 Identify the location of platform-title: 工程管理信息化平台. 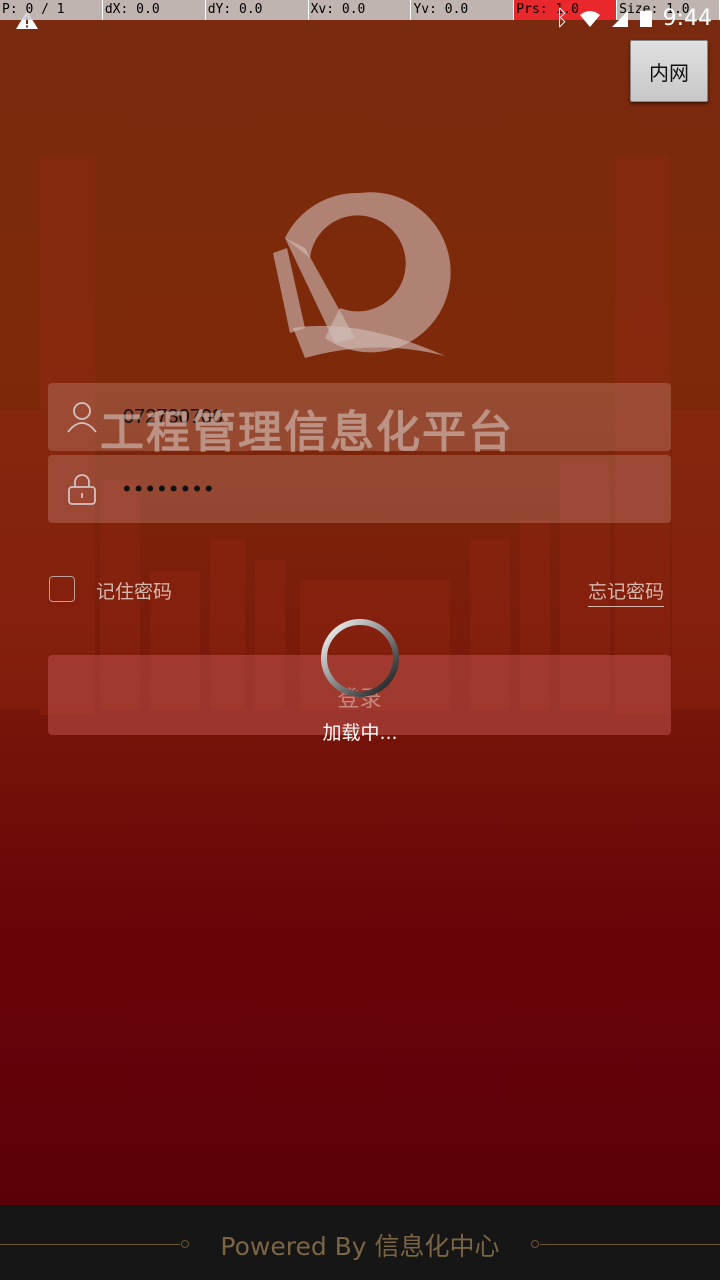
(307, 432).